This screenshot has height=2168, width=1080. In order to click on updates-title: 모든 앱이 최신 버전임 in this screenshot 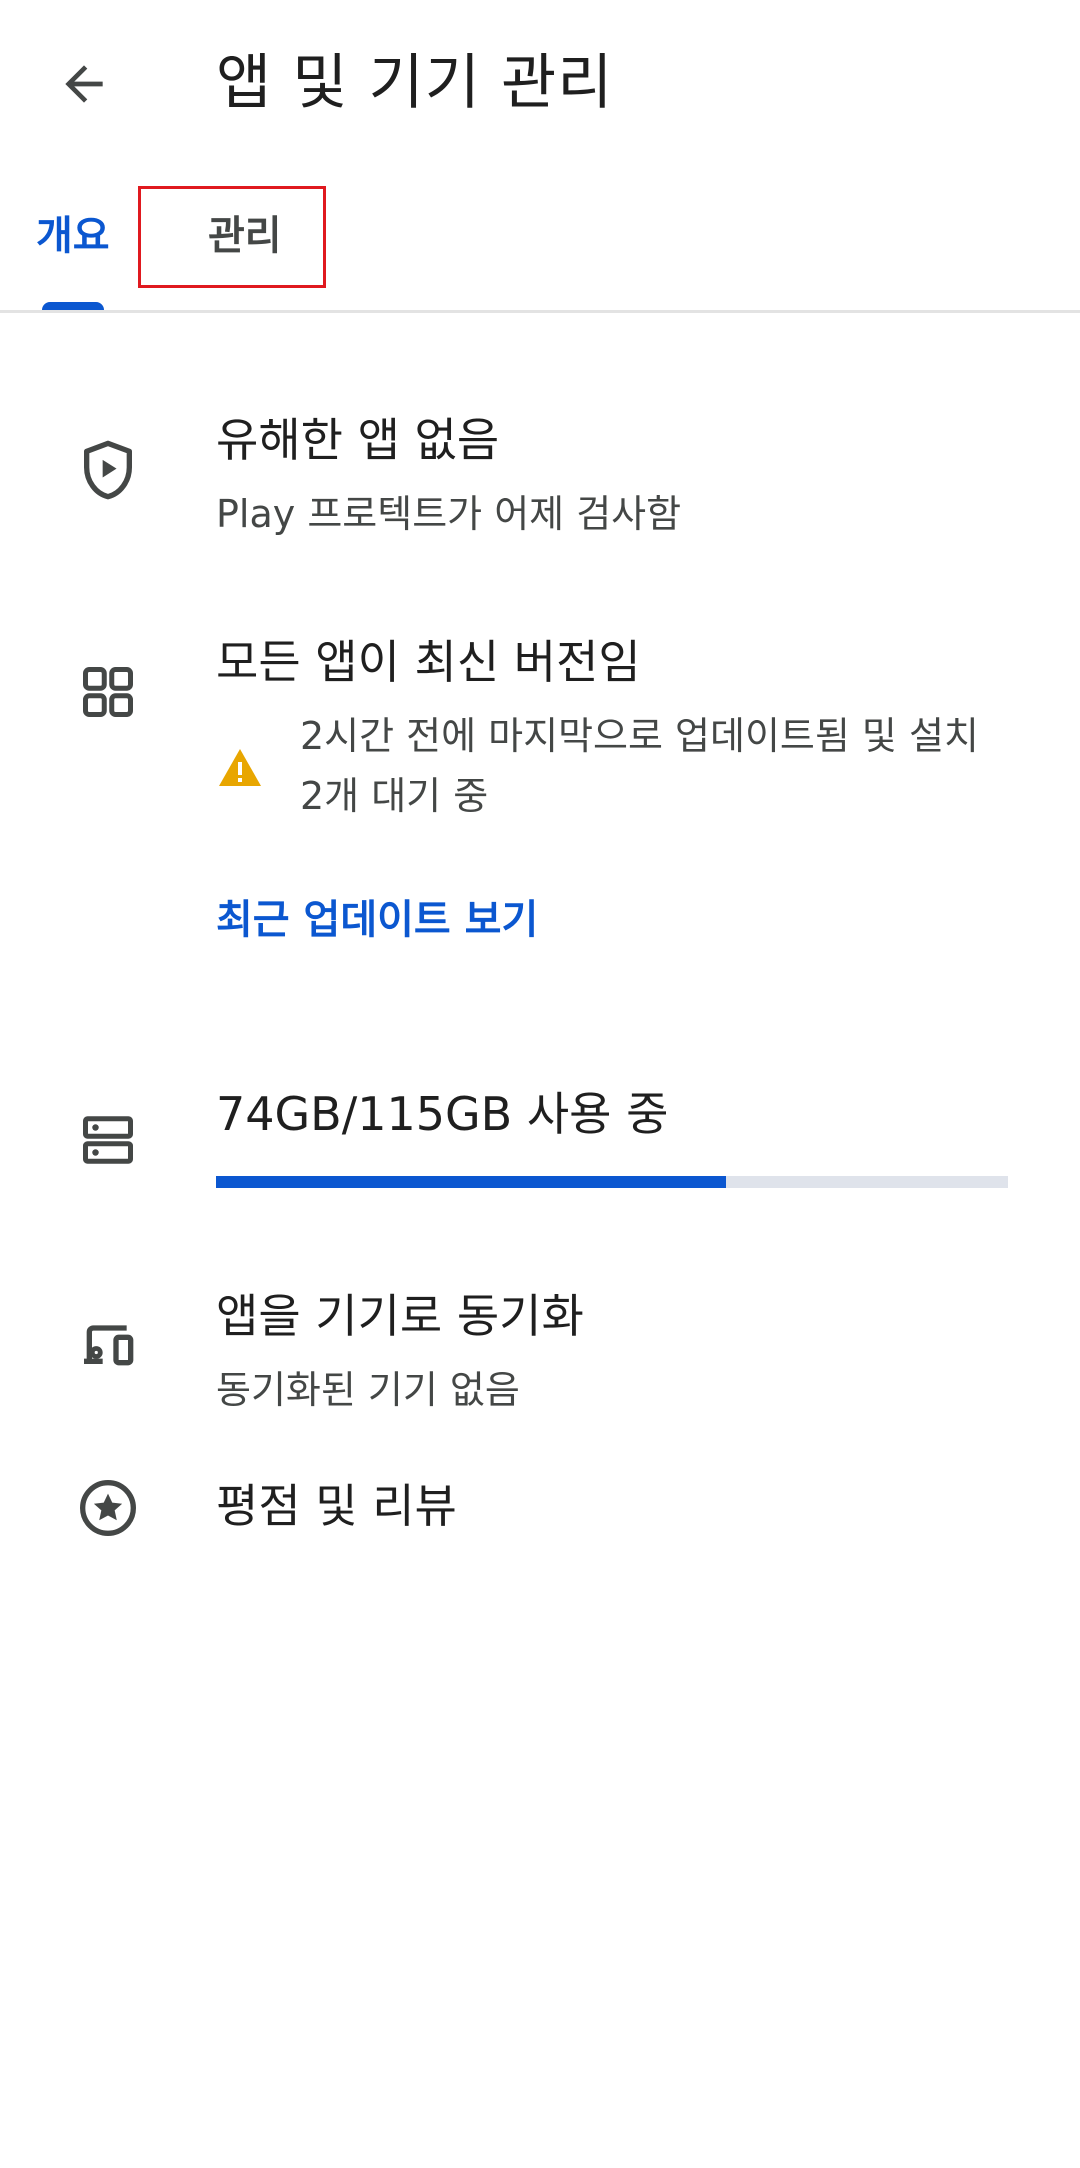, I will do `click(428, 662)`.